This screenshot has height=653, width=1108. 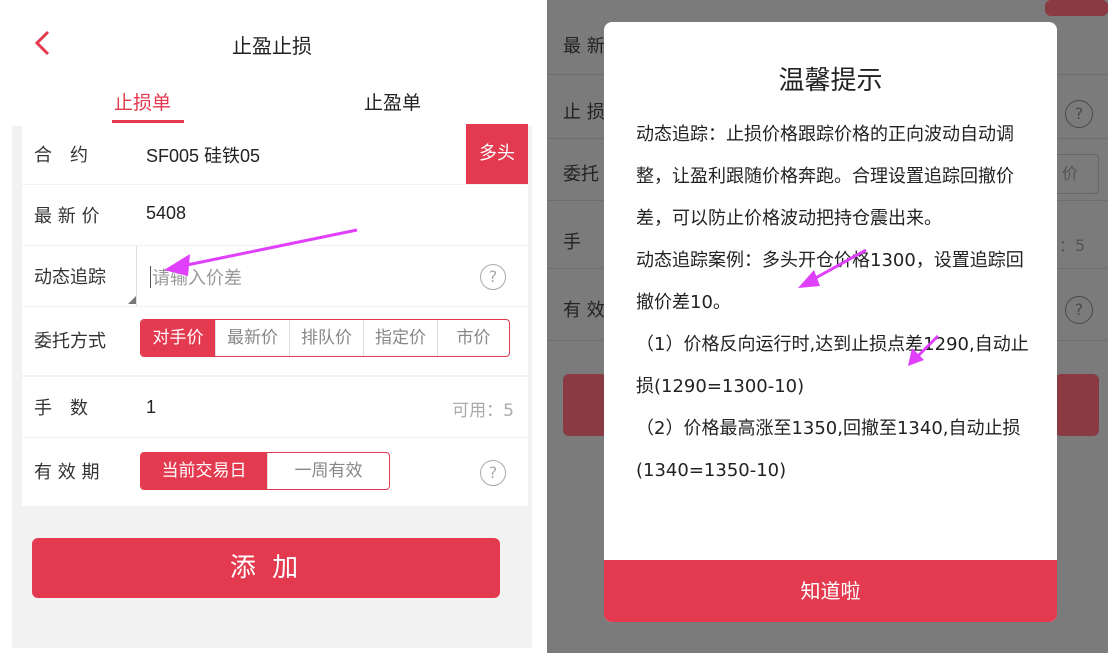 What do you see at coordinates (584, 310) in the screenshot?
I see `background-label: 有 效` at bounding box center [584, 310].